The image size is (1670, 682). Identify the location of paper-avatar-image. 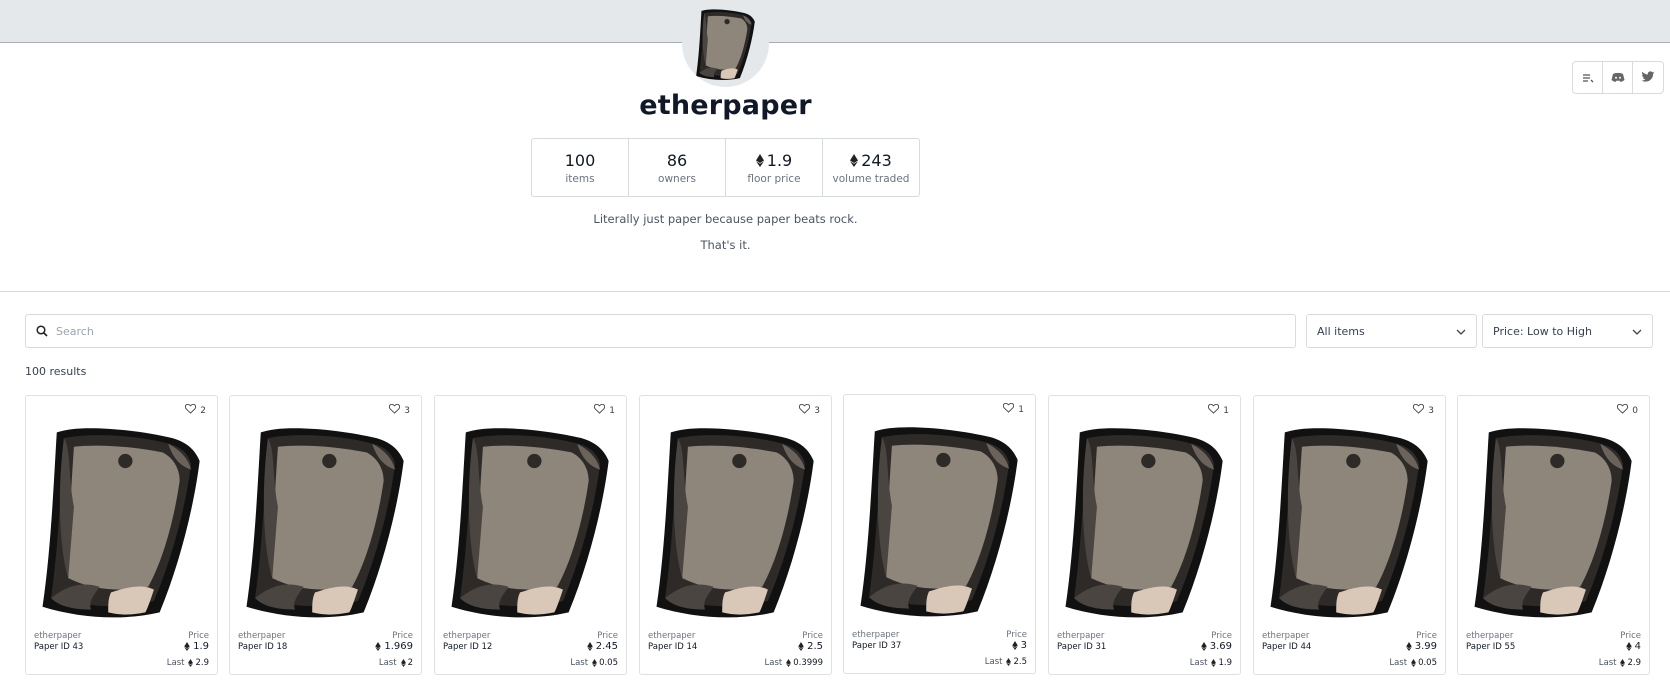
(725, 44).